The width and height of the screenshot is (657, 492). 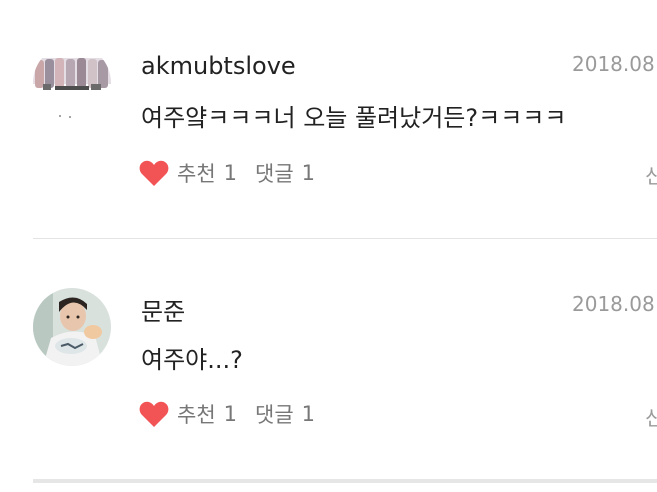 What do you see at coordinates (354, 118) in the screenshot?
I see `comment-text: 여주얔ㅋㅋㅋ너 오늘 풀려났거든?ㅋㅋㅋㅋ` at bounding box center [354, 118].